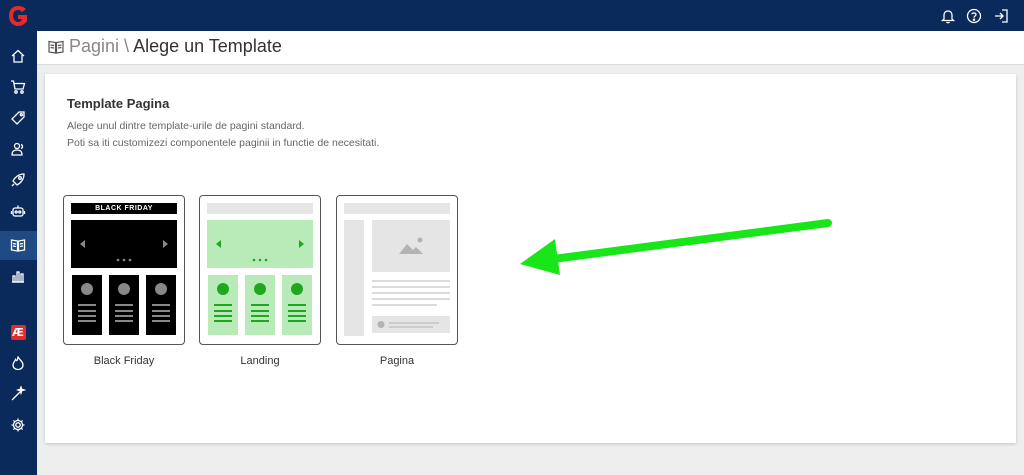 The width and height of the screenshot is (1024, 475). I want to click on magic-wand-icon, so click(18, 394).